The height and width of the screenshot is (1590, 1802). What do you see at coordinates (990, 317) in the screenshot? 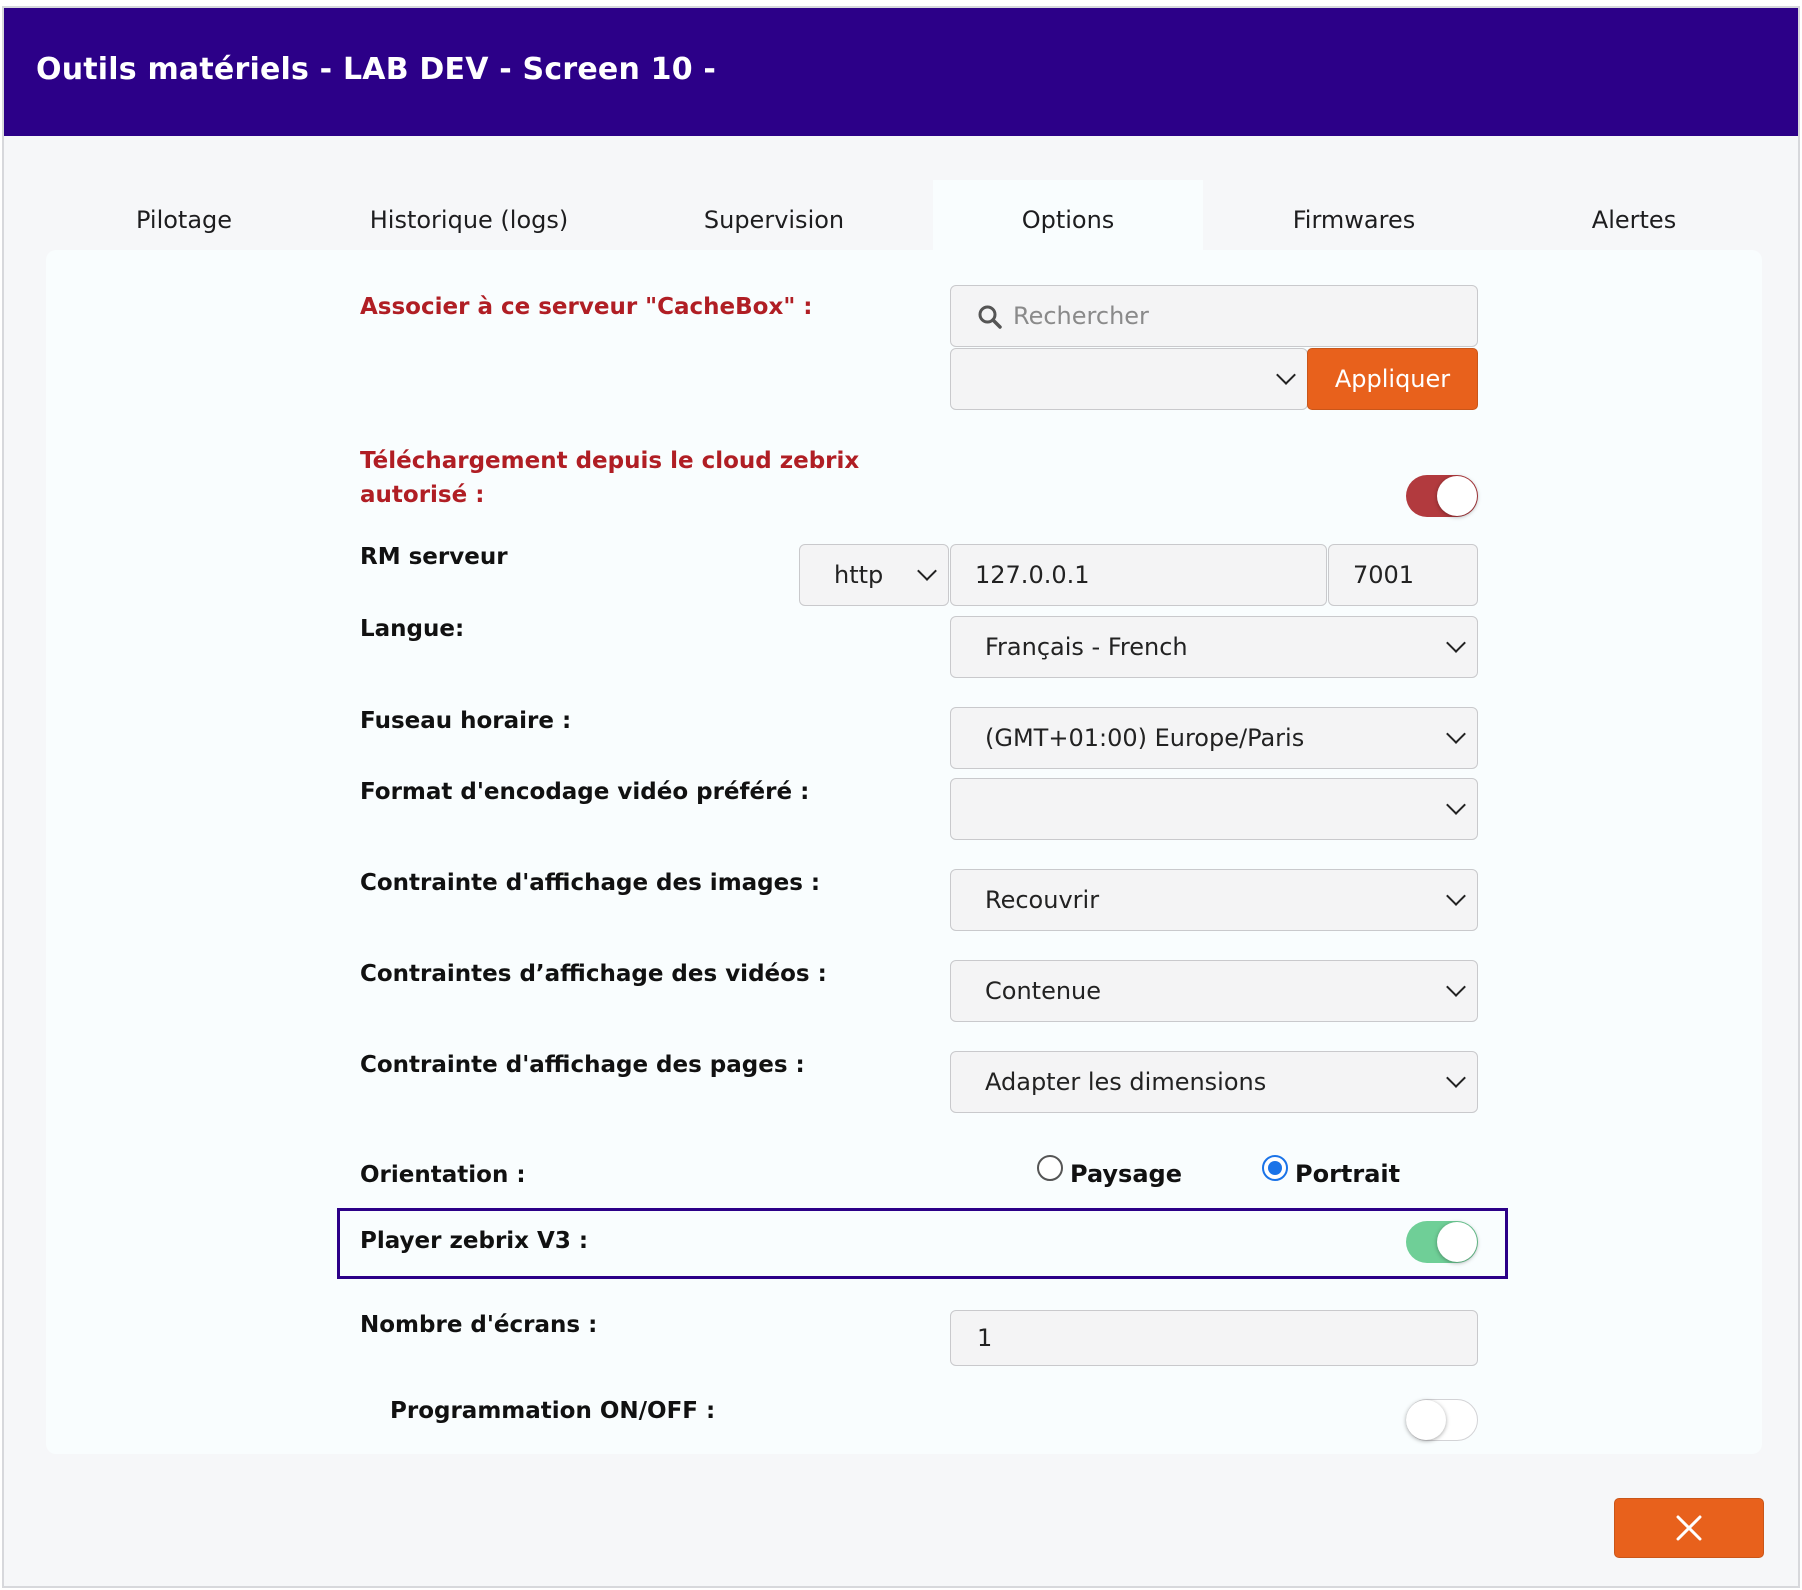
I see `search-icon` at bounding box center [990, 317].